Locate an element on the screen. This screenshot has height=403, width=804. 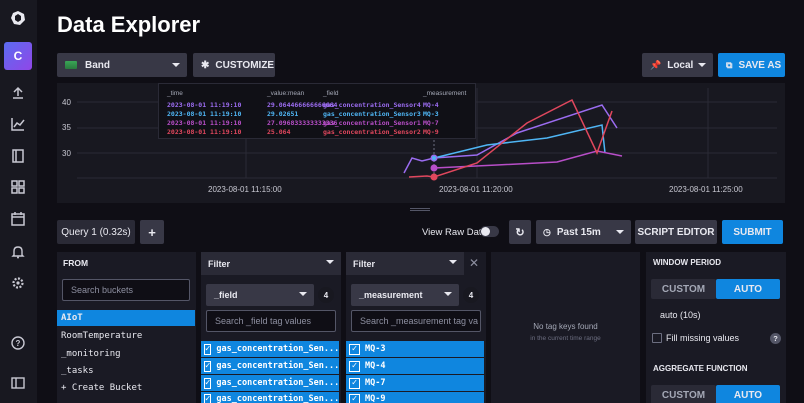
settings-gear-icon is located at coordinates (18, 283).